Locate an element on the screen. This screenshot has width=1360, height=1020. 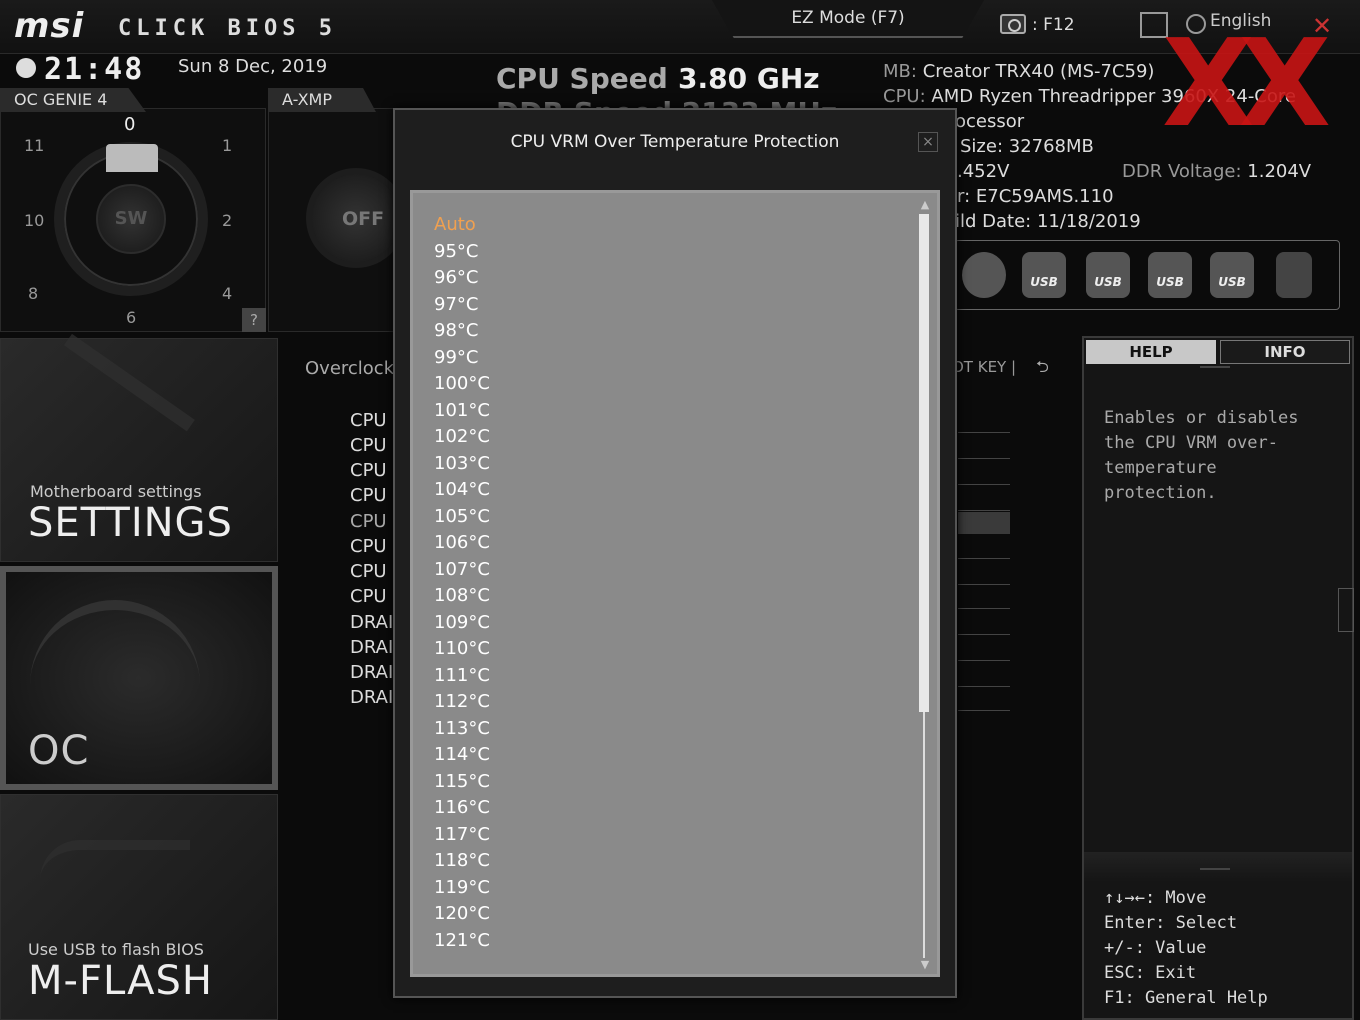
key-legend-item: ↑↓→←: Move is located at coordinates (1155, 898).